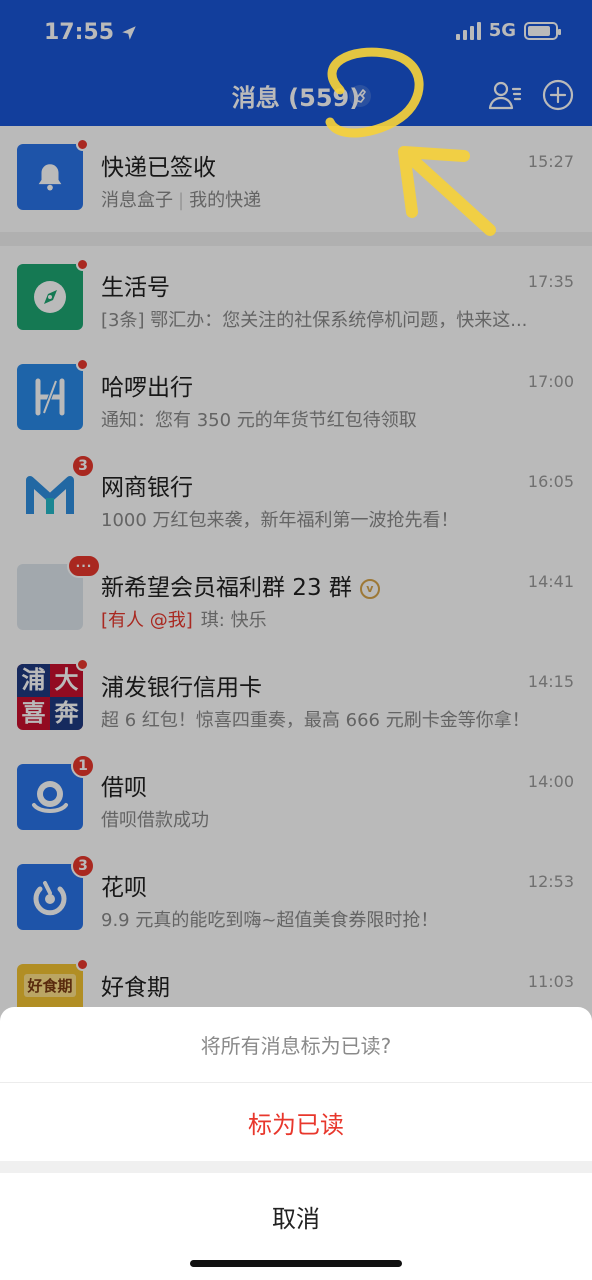 The image size is (592, 1280). I want to click on sheet-divider, so click(296, 1167).